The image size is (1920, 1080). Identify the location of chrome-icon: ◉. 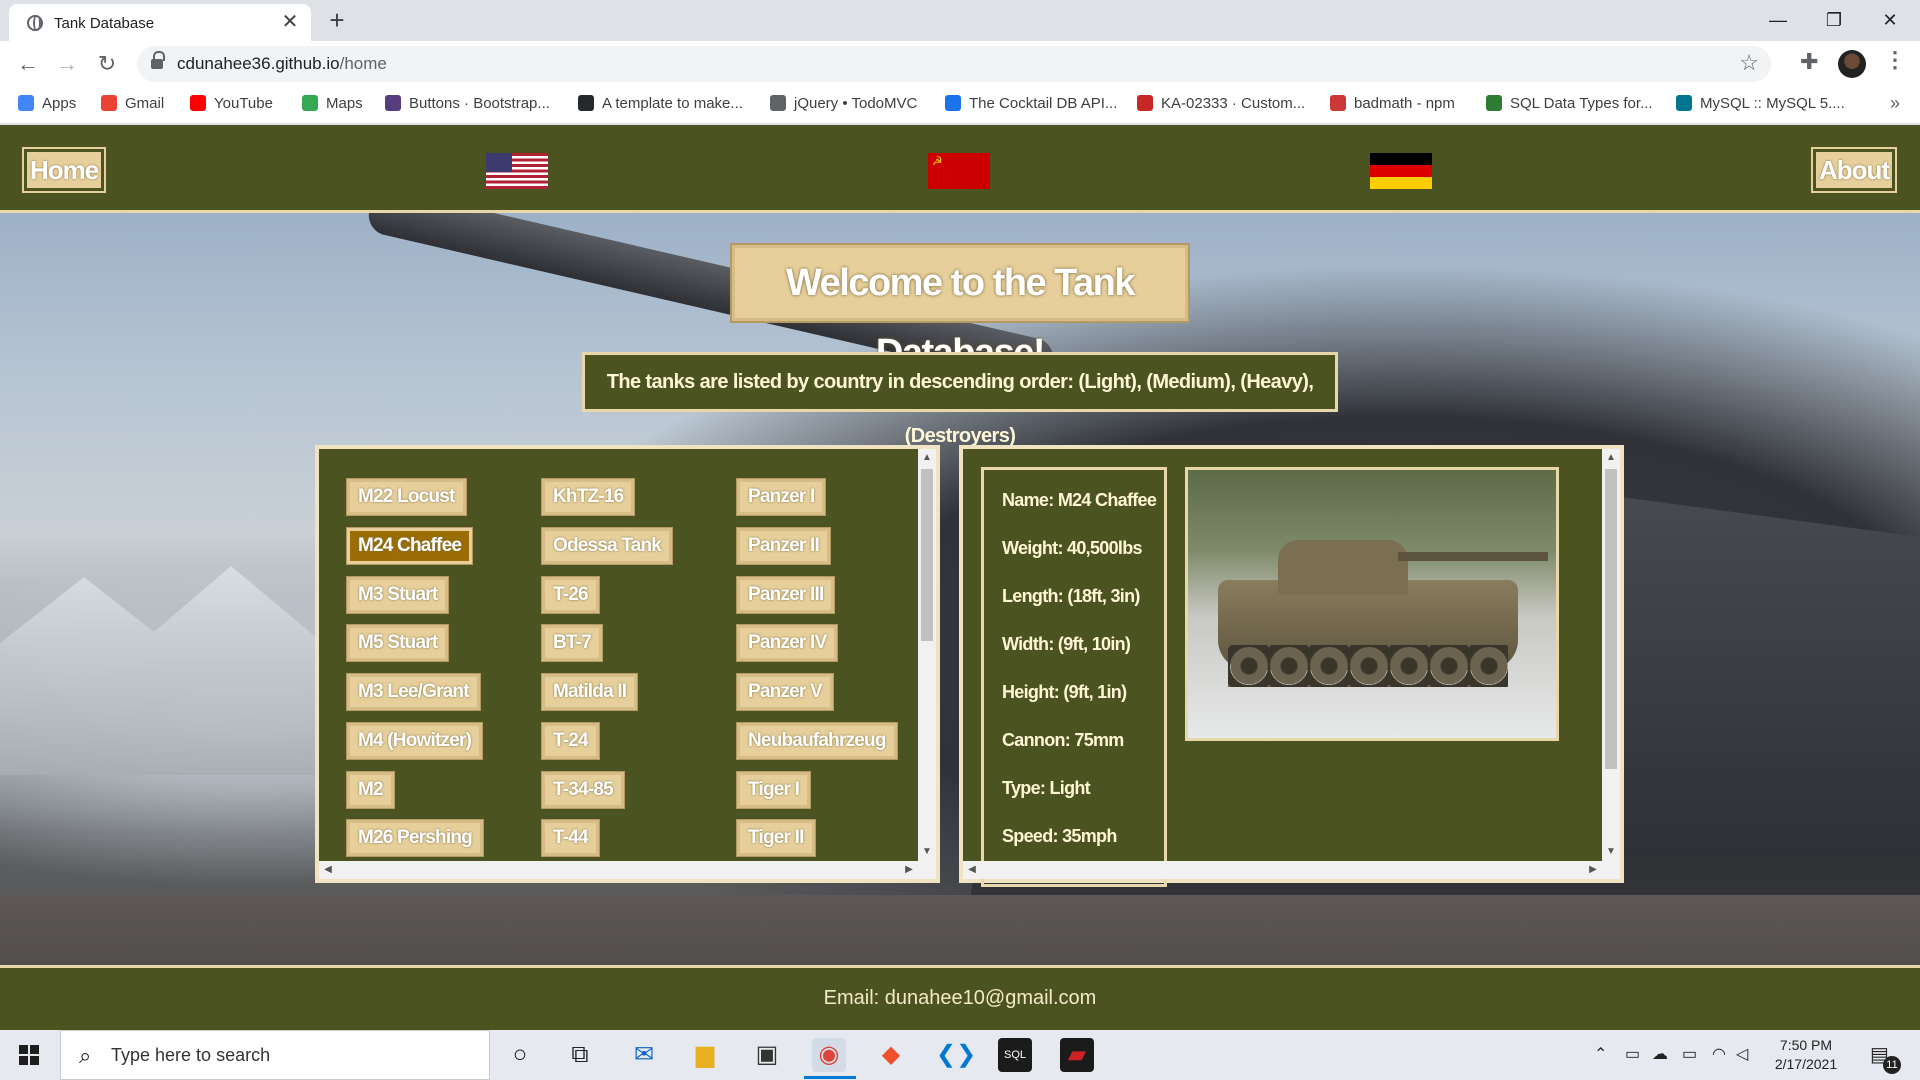
(829, 1055).